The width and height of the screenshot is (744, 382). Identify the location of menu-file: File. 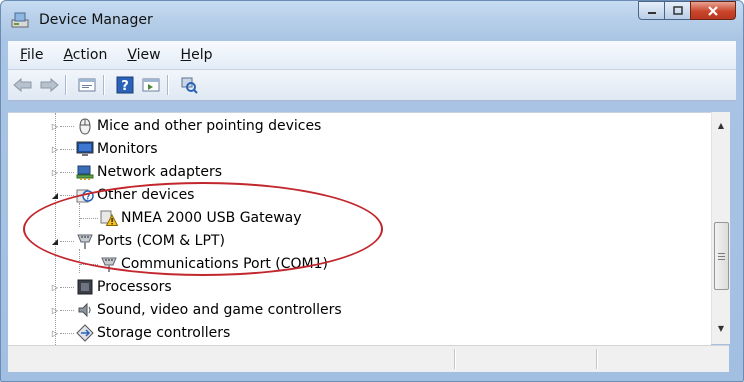
(29, 55).